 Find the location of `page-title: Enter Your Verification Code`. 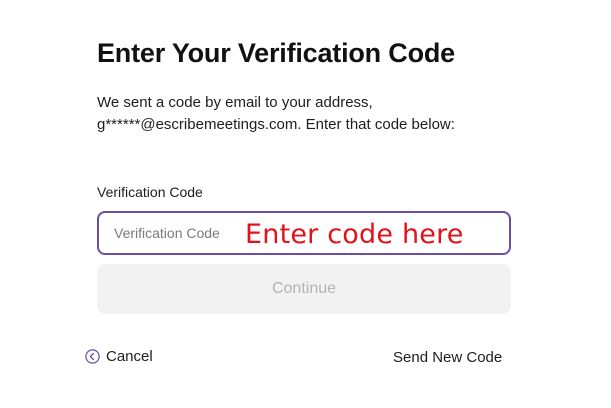

page-title: Enter Your Verification Code is located at coordinates (276, 53).